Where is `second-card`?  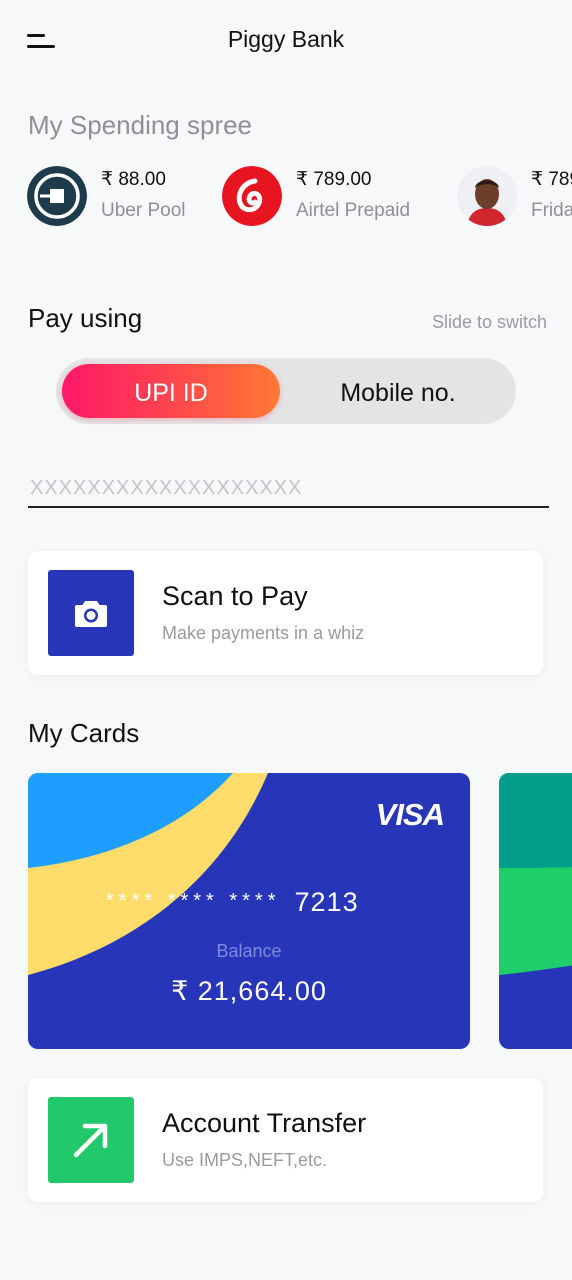
second-card is located at coordinates (535, 911).